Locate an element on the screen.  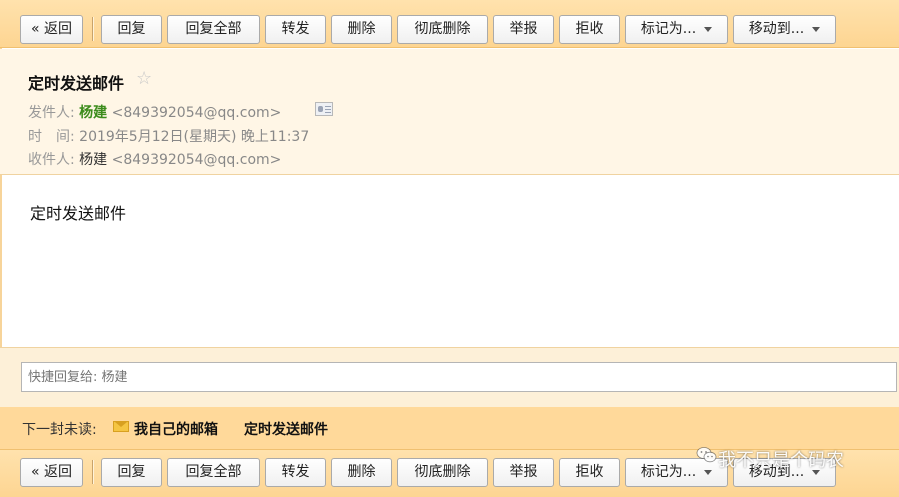
next-unread-subject: 定时发送邮件 is located at coordinates (286, 429).